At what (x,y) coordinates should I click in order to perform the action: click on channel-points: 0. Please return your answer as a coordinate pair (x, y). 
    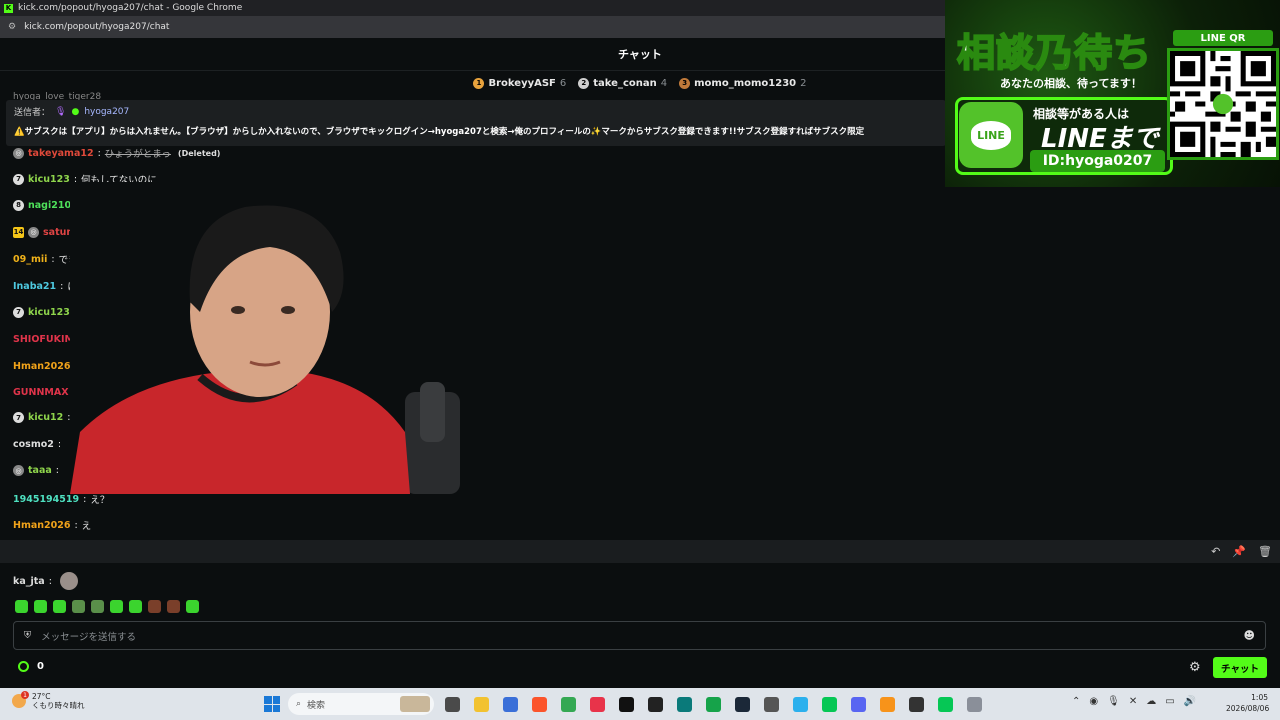
    Looking at the image, I should click on (31, 666).